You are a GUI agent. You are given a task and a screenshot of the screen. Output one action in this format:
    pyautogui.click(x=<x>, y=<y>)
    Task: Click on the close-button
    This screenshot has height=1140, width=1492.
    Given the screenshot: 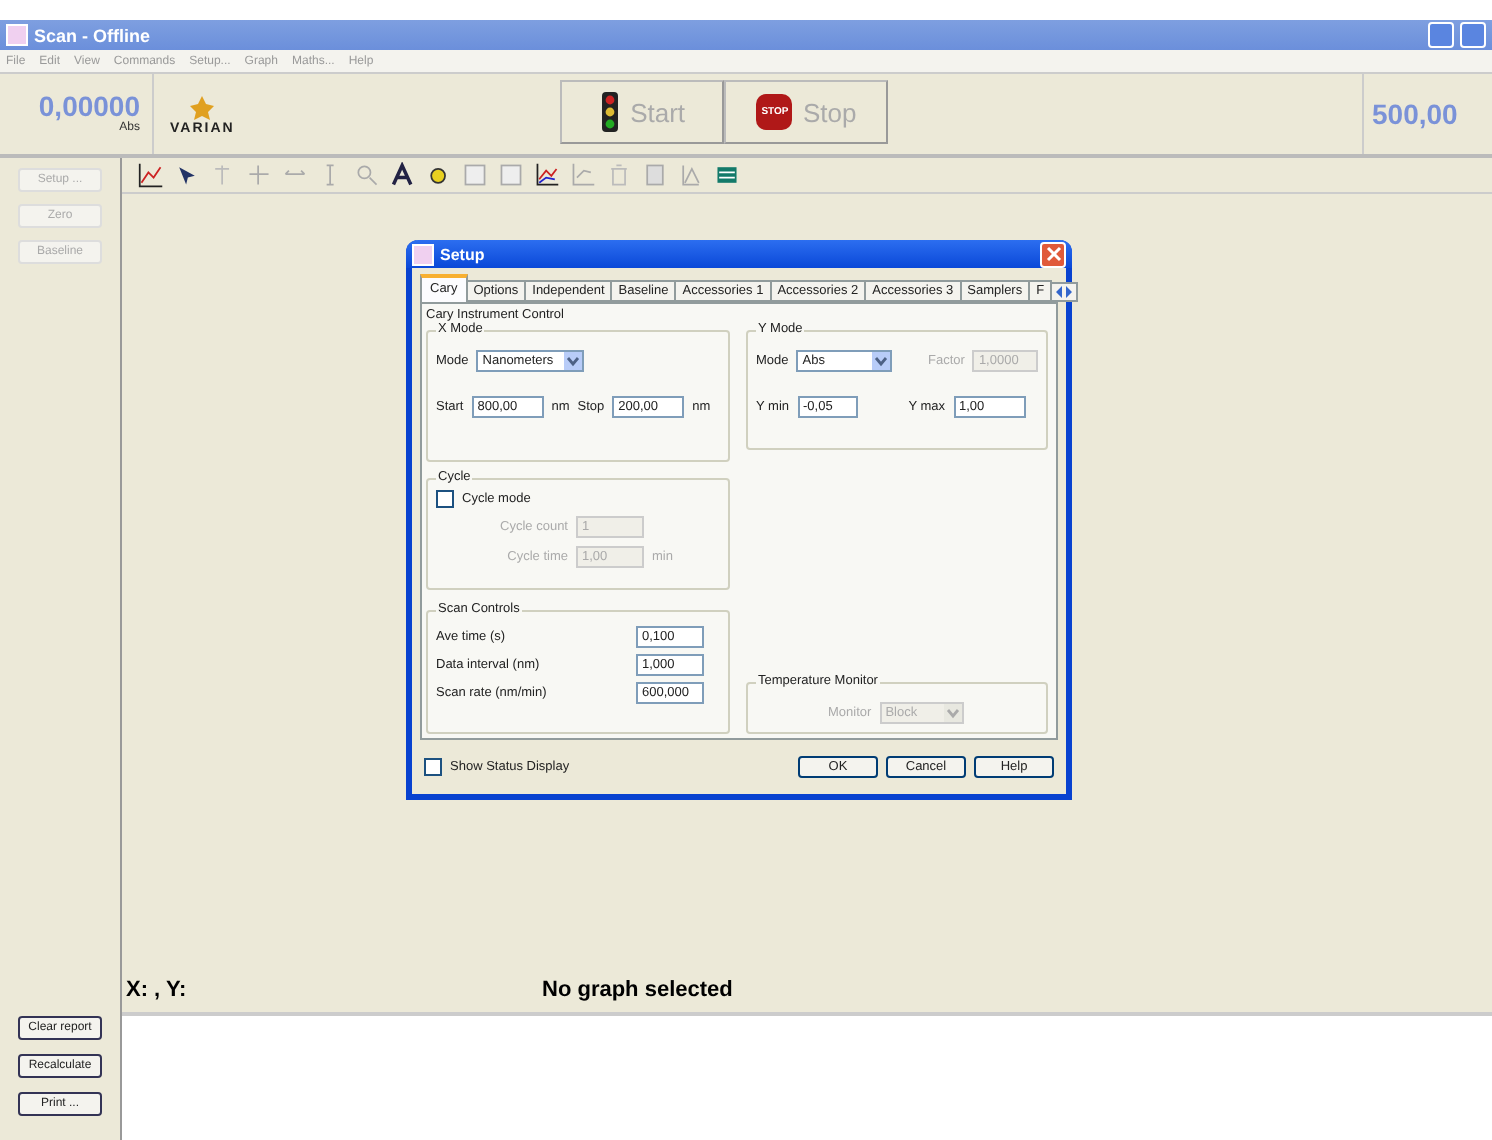 What is the action you would take?
    pyautogui.click(x=1053, y=254)
    